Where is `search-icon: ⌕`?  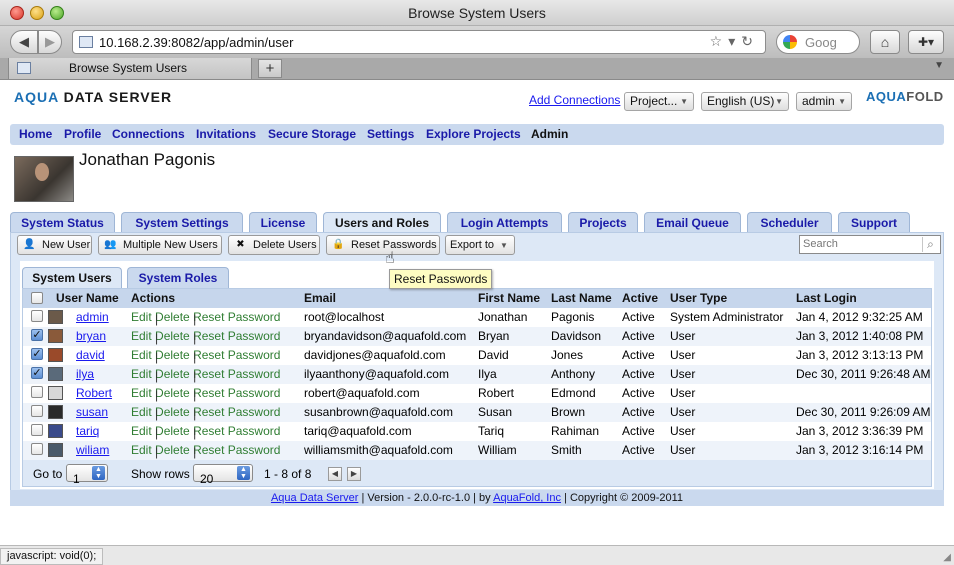
search-icon: ⌕ is located at coordinates (930, 244).